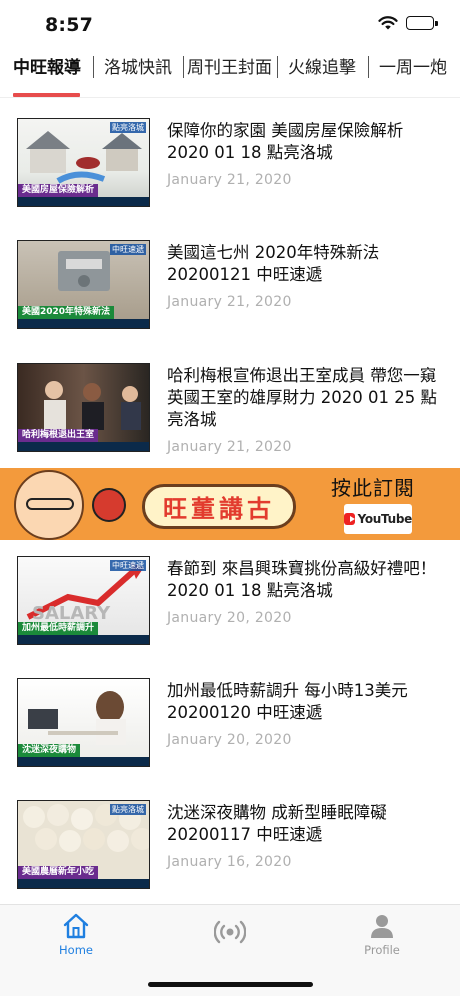 The image size is (460, 996). I want to click on article-thumbnail: SALARY 中旺速遞 加州最低時薪調升, so click(83, 600).